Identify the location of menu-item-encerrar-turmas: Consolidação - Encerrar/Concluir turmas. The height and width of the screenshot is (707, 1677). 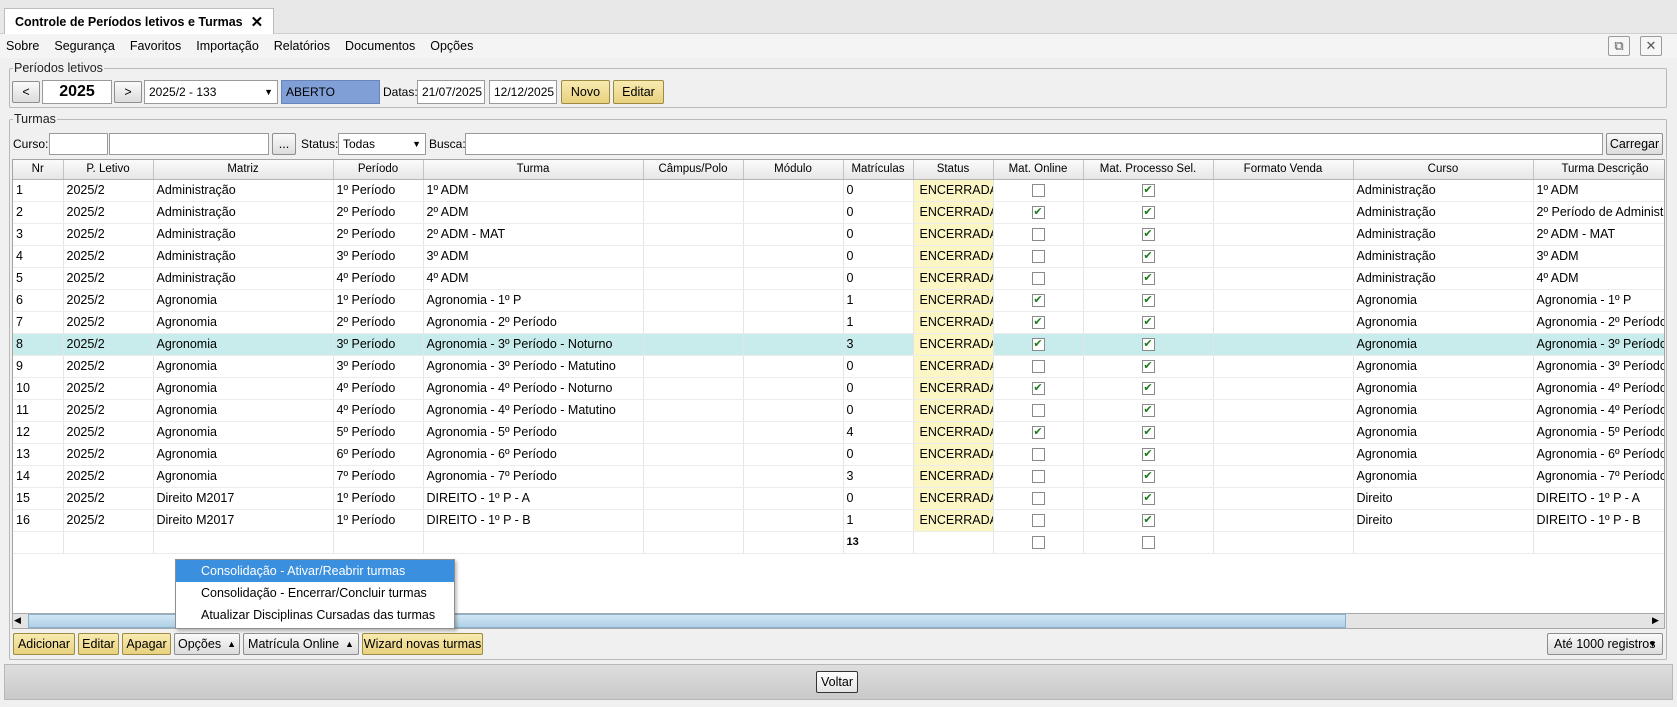
(315, 593).